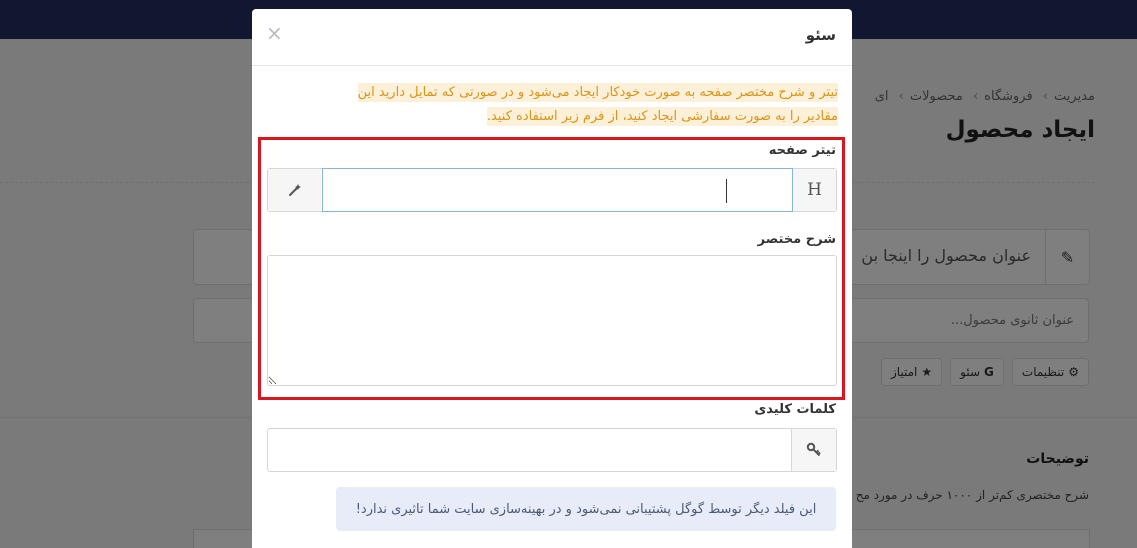 The image size is (1137, 548). Describe the element at coordinates (552, 320) in the screenshot. I see `short-description-textarea` at that location.